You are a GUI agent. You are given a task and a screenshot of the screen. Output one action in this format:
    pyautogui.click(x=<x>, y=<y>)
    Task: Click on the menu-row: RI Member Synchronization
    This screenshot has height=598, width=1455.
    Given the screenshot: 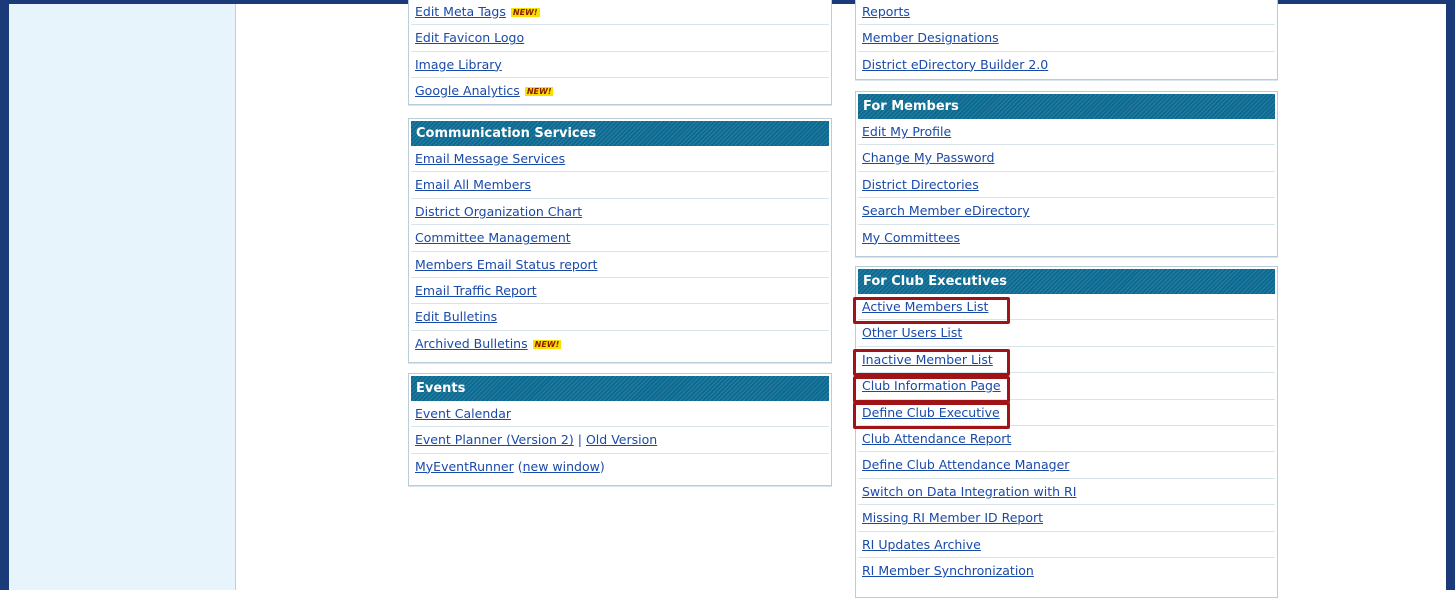 What is the action you would take?
    pyautogui.click(x=1066, y=571)
    